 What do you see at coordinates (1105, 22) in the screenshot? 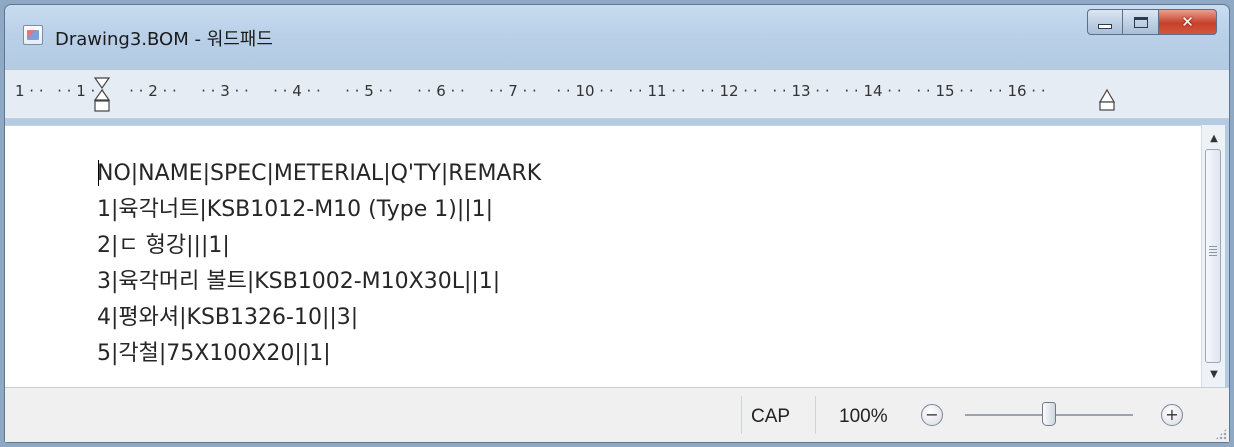
I see `minimize-button` at bounding box center [1105, 22].